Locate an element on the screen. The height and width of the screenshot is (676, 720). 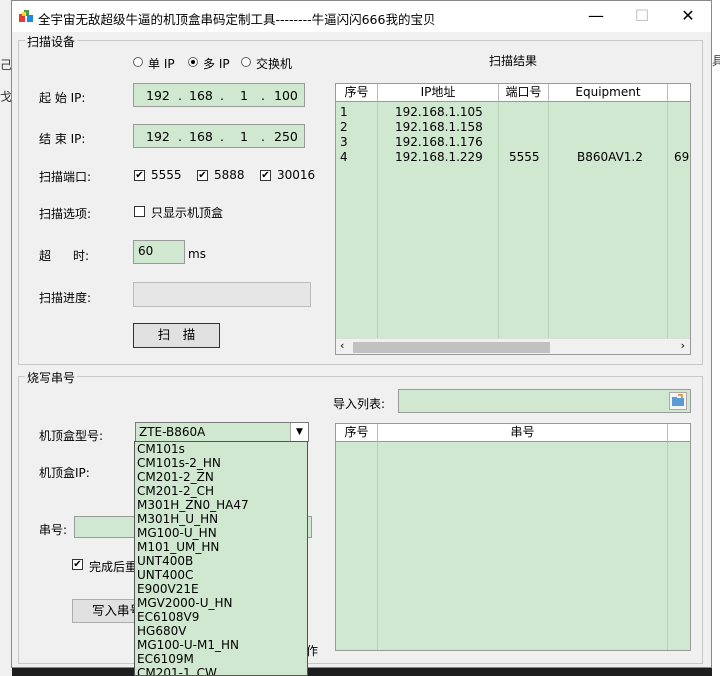
start-ip-octet-2: 168 is located at coordinates (201, 95).